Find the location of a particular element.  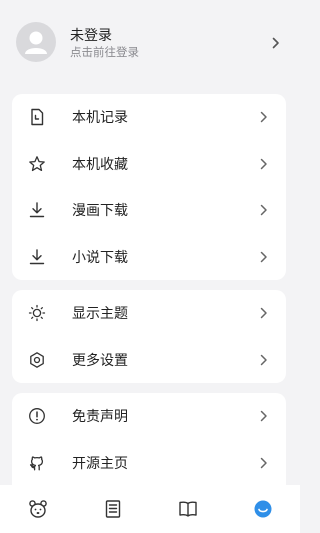

menu-item-open-source: 开源主页 is located at coordinates (149, 463).